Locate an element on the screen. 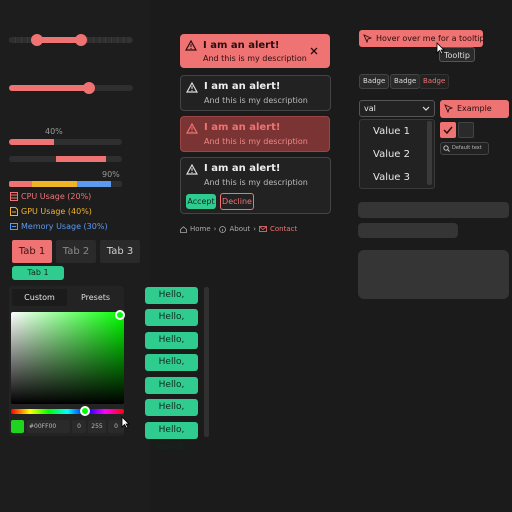 The image size is (512, 512). hex-input: #00FF00 is located at coordinates (48, 426).